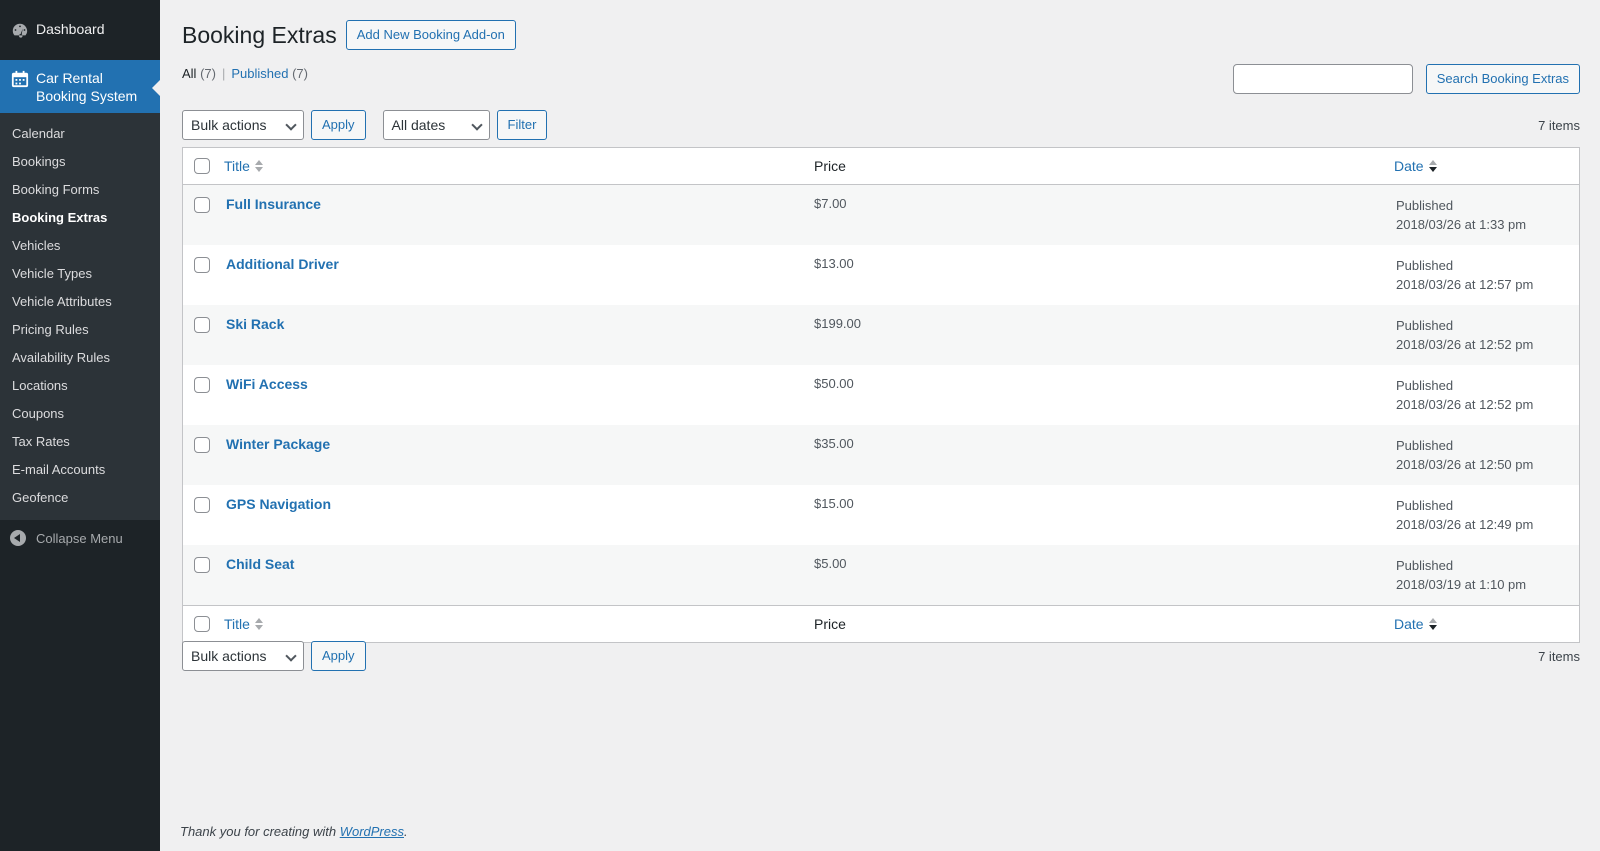  I want to click on items-count-bottom: 7 items, so click(1559, 656).